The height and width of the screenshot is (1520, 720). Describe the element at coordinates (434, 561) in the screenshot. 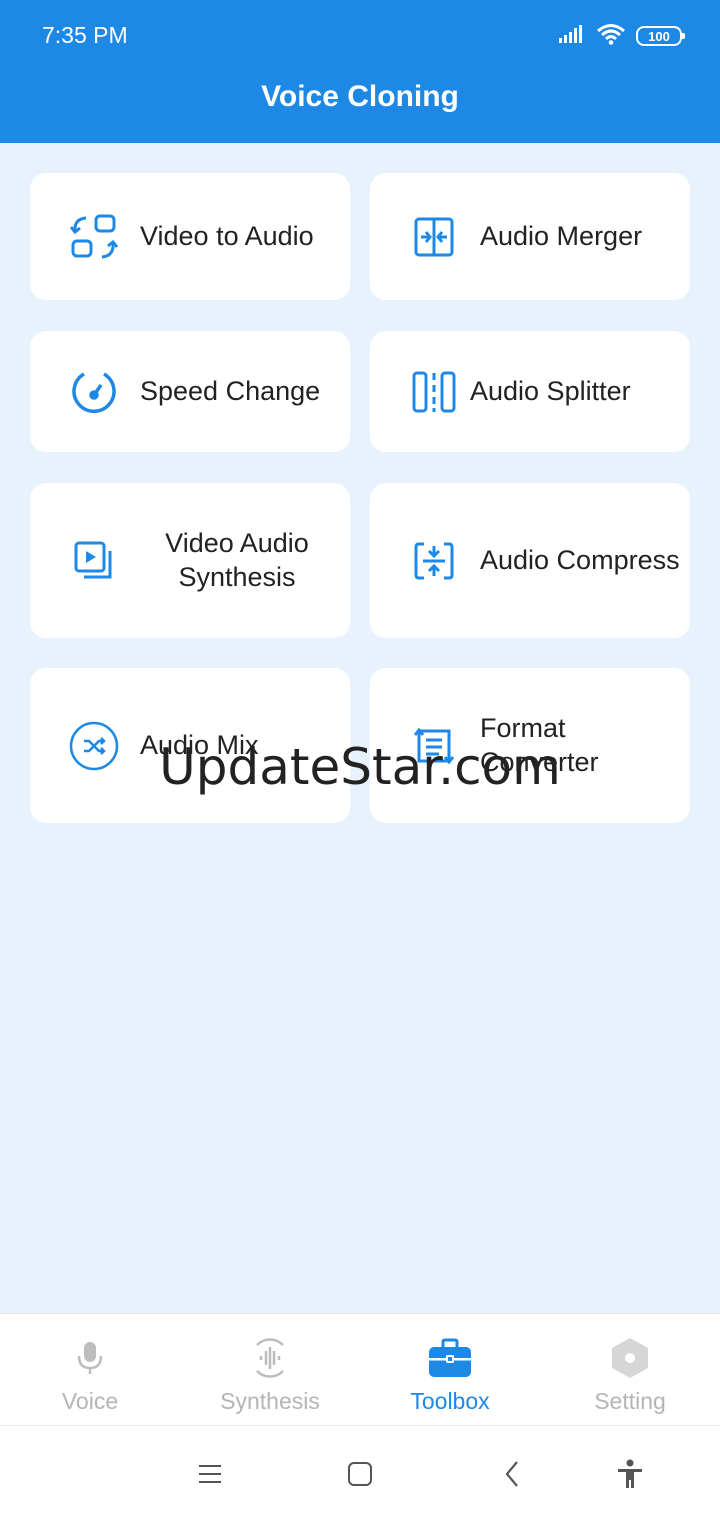

I see `compress-icon` at that location.